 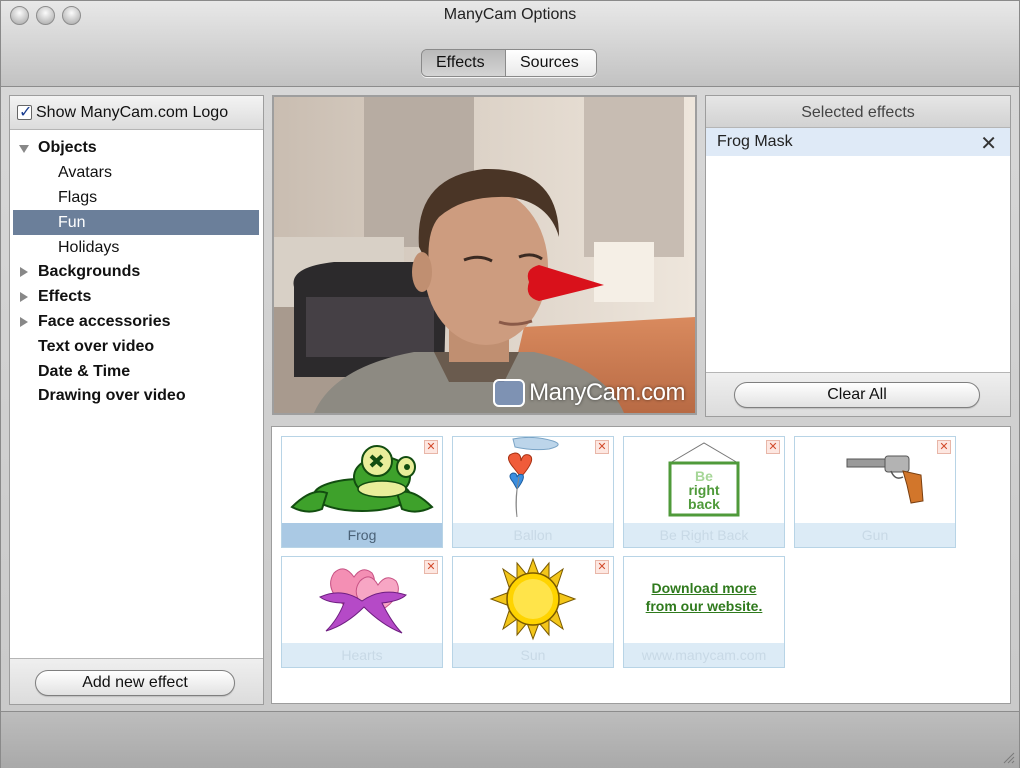 What do you see at coordinates (136, 198) in the screenshot?
I see `tree-item-flags: Flags` at bounding box center [136, 198].